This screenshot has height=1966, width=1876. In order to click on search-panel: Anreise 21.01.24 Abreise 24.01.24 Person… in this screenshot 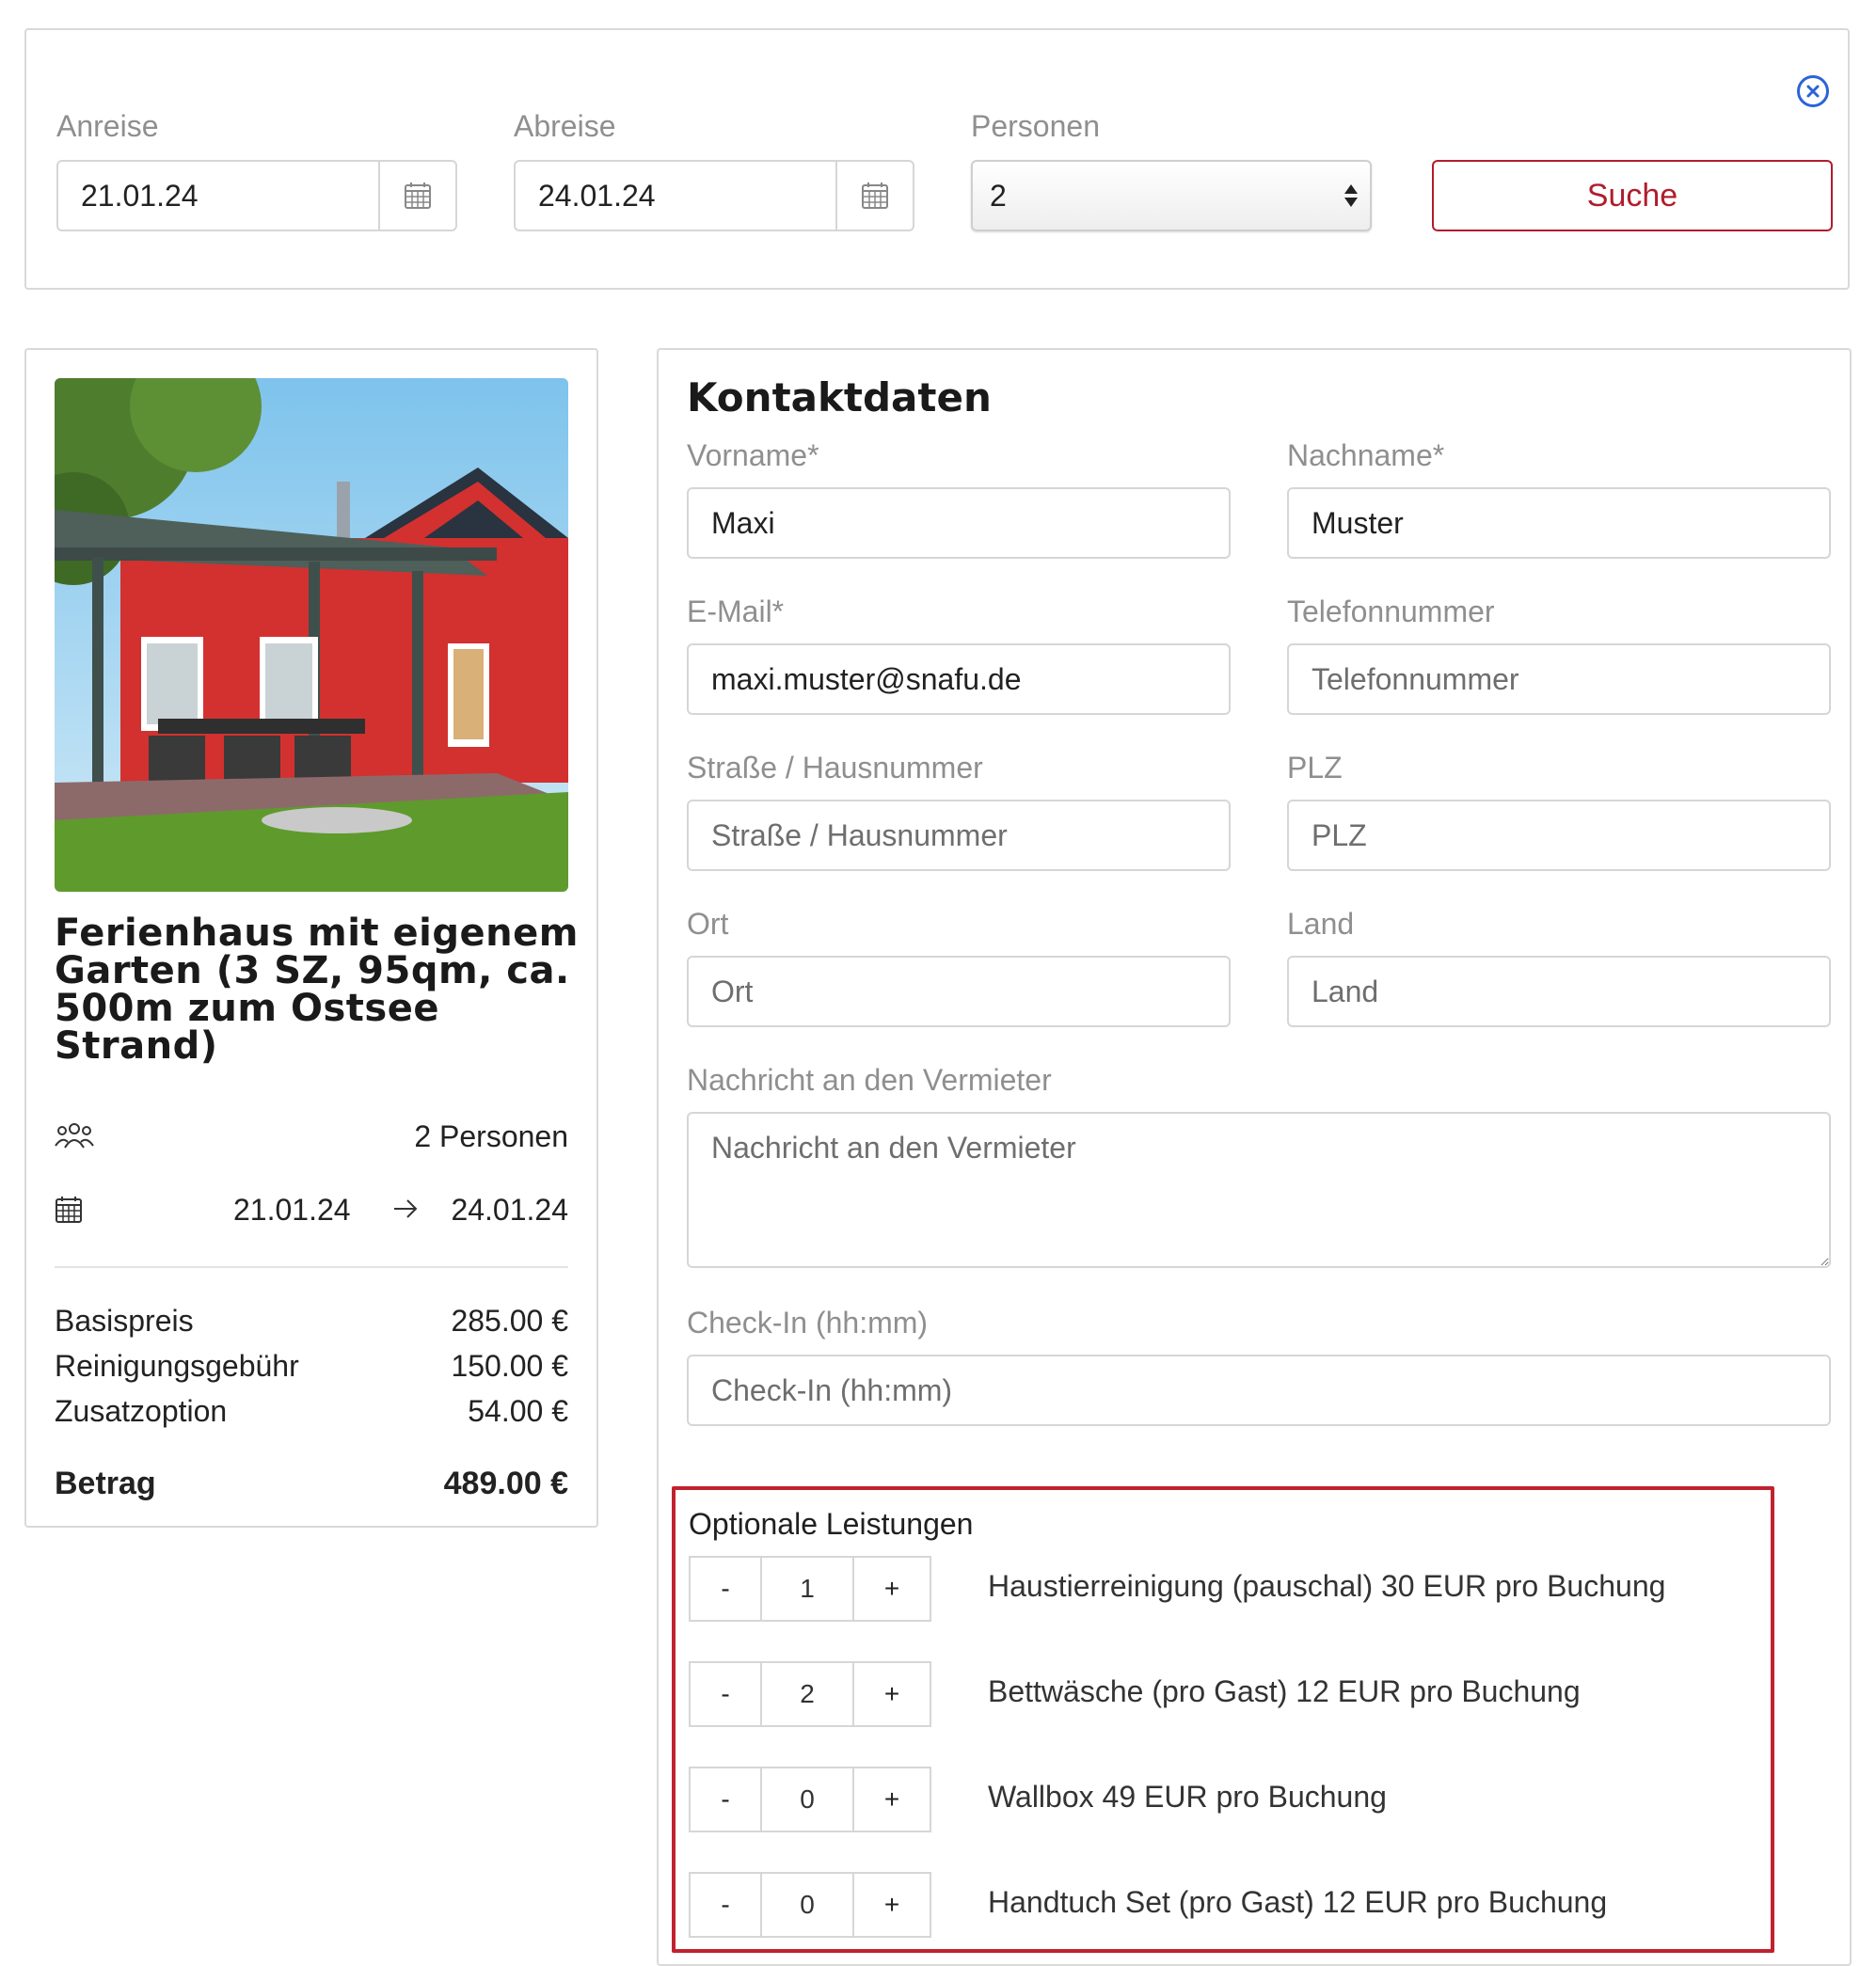, I will do `click(937, 159)`.